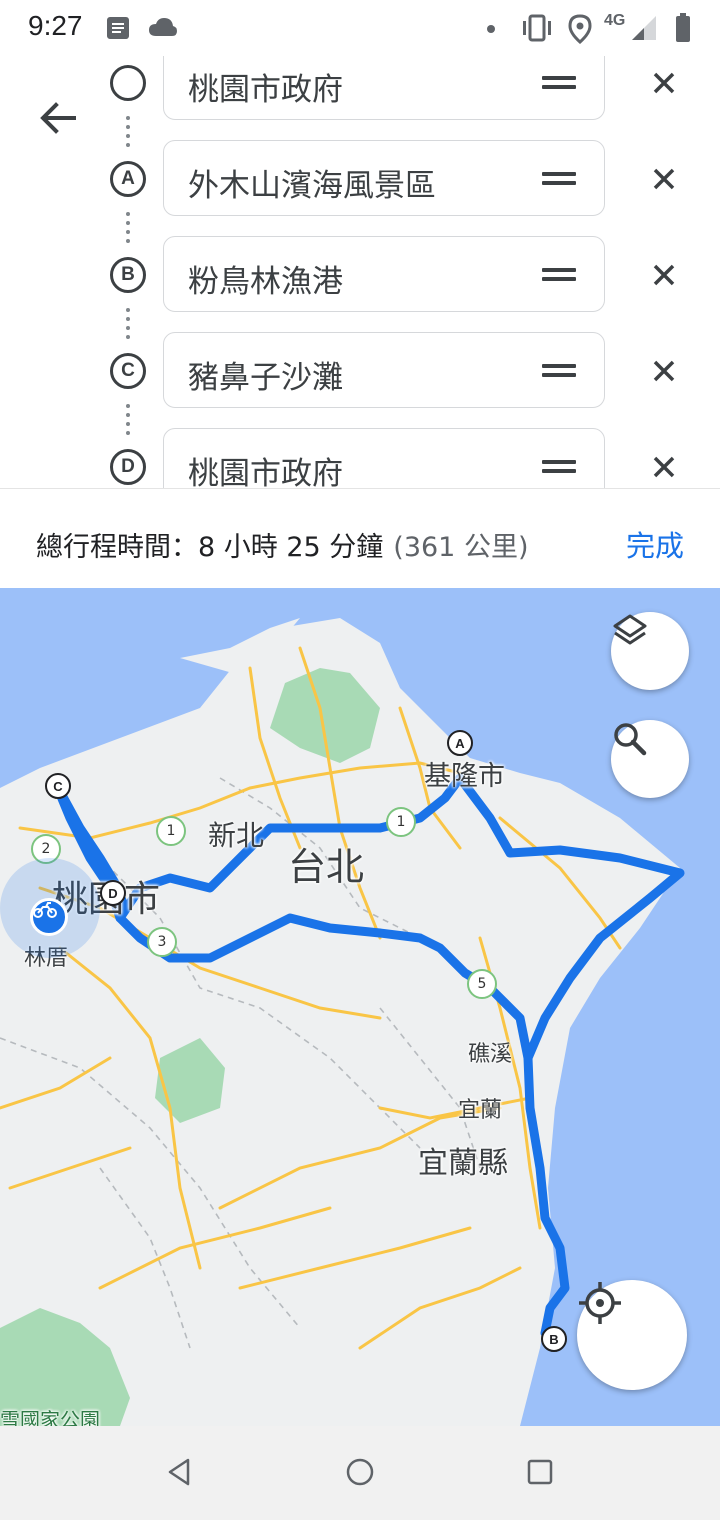 The height and width of the screenshot is (1520, 720). What do you see at coordinates (482, 984) in the screenshot?
I see `highway-shield: 5` at bounding box center [482, 984].